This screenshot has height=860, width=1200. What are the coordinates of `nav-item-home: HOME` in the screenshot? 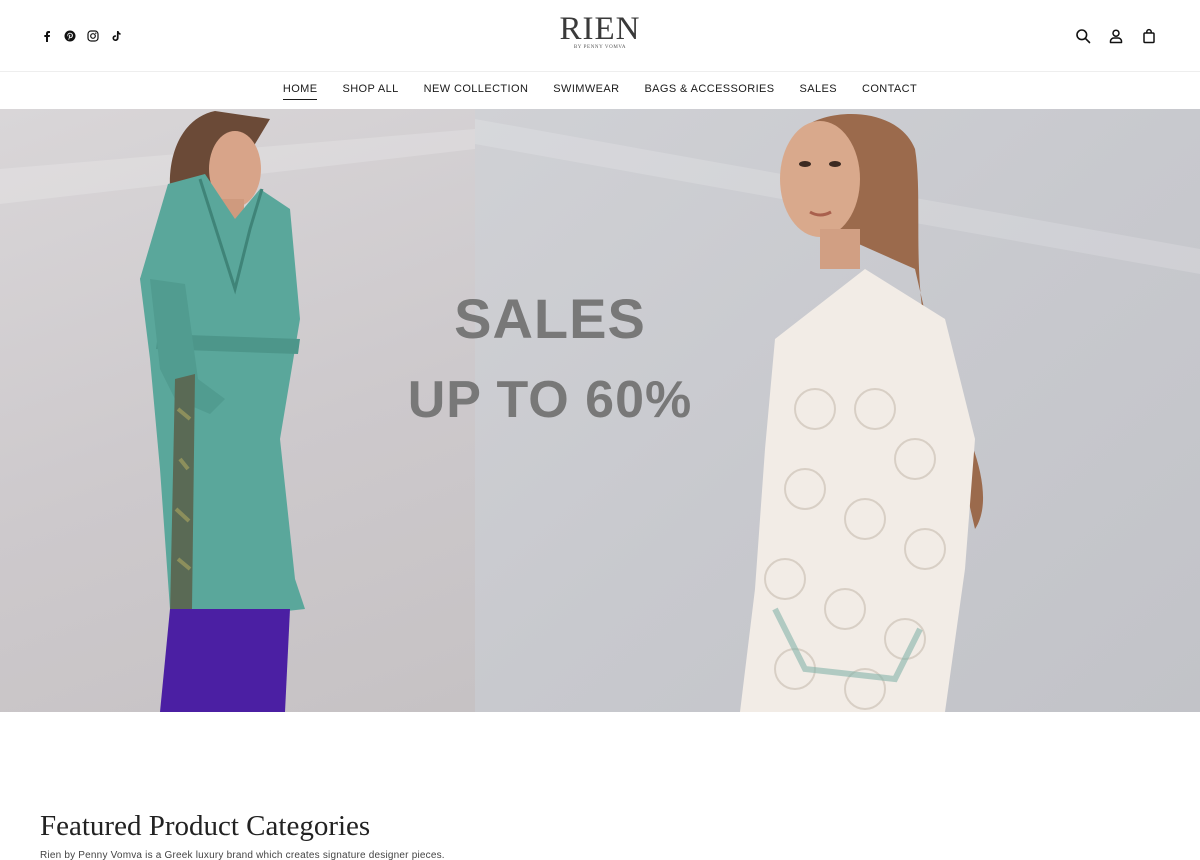 It's located at (300, 91).